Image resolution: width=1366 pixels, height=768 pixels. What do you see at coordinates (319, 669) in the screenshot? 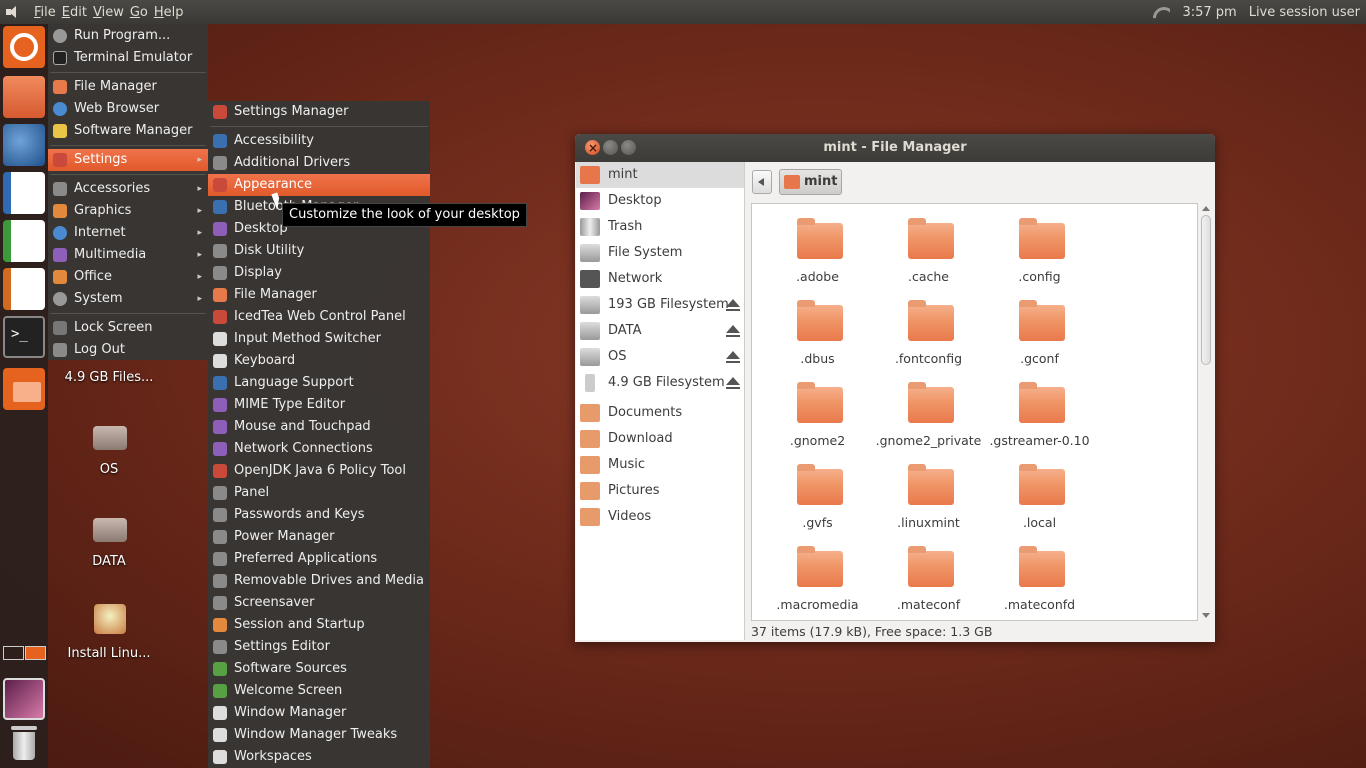
I see `menu-item-software-sources: Software Sources` at bounding box center [319, 669].